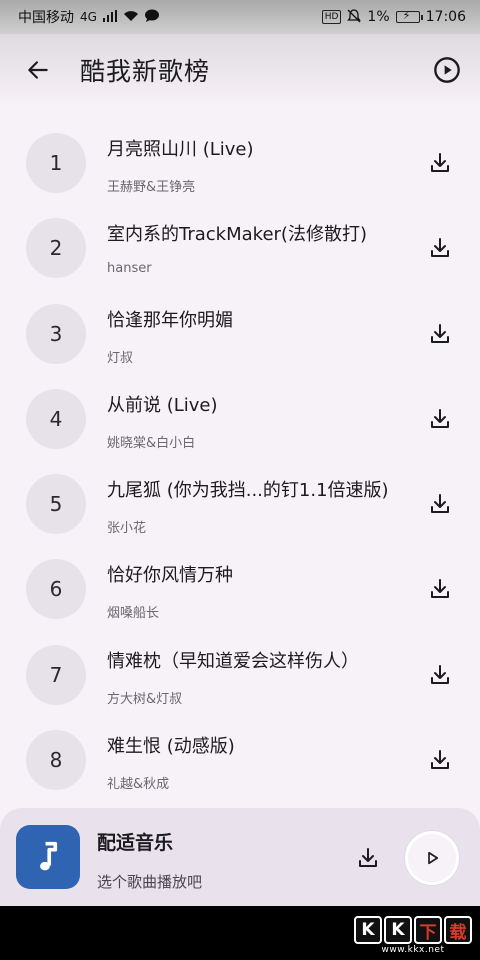  I want to click on song-item-6: 6 恰好你风情万种 烟嗓船长, so click(240, 589).